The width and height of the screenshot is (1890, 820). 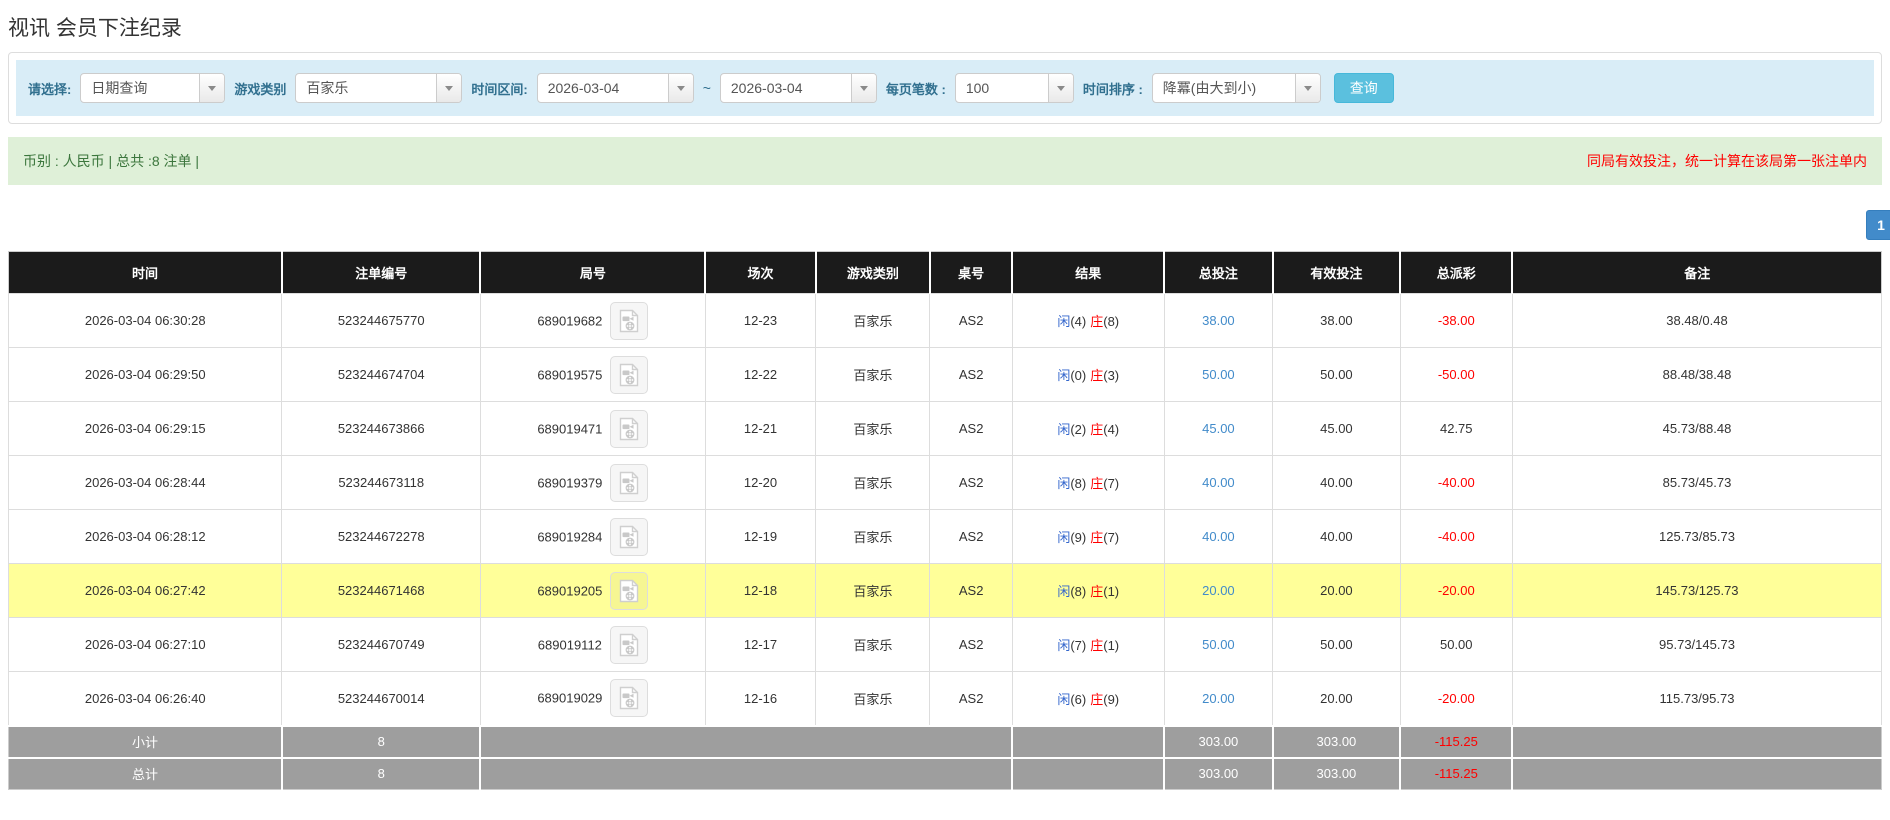 What do you see at coordinates (1218, 428) in the screenshot?
I see `total-bet-link: 45.00` at bounding box center [1218, 428].